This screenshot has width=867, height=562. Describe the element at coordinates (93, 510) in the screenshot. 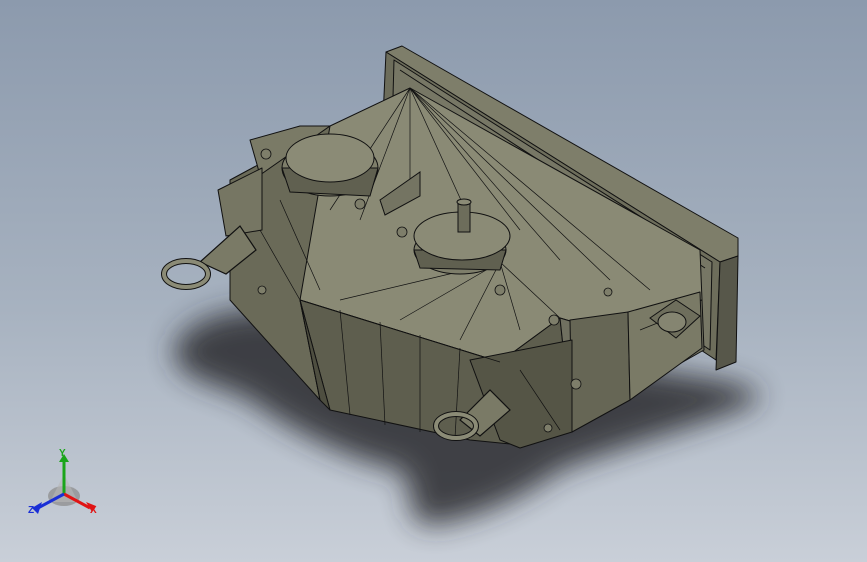

I see `triad-x-label: X` at that location.